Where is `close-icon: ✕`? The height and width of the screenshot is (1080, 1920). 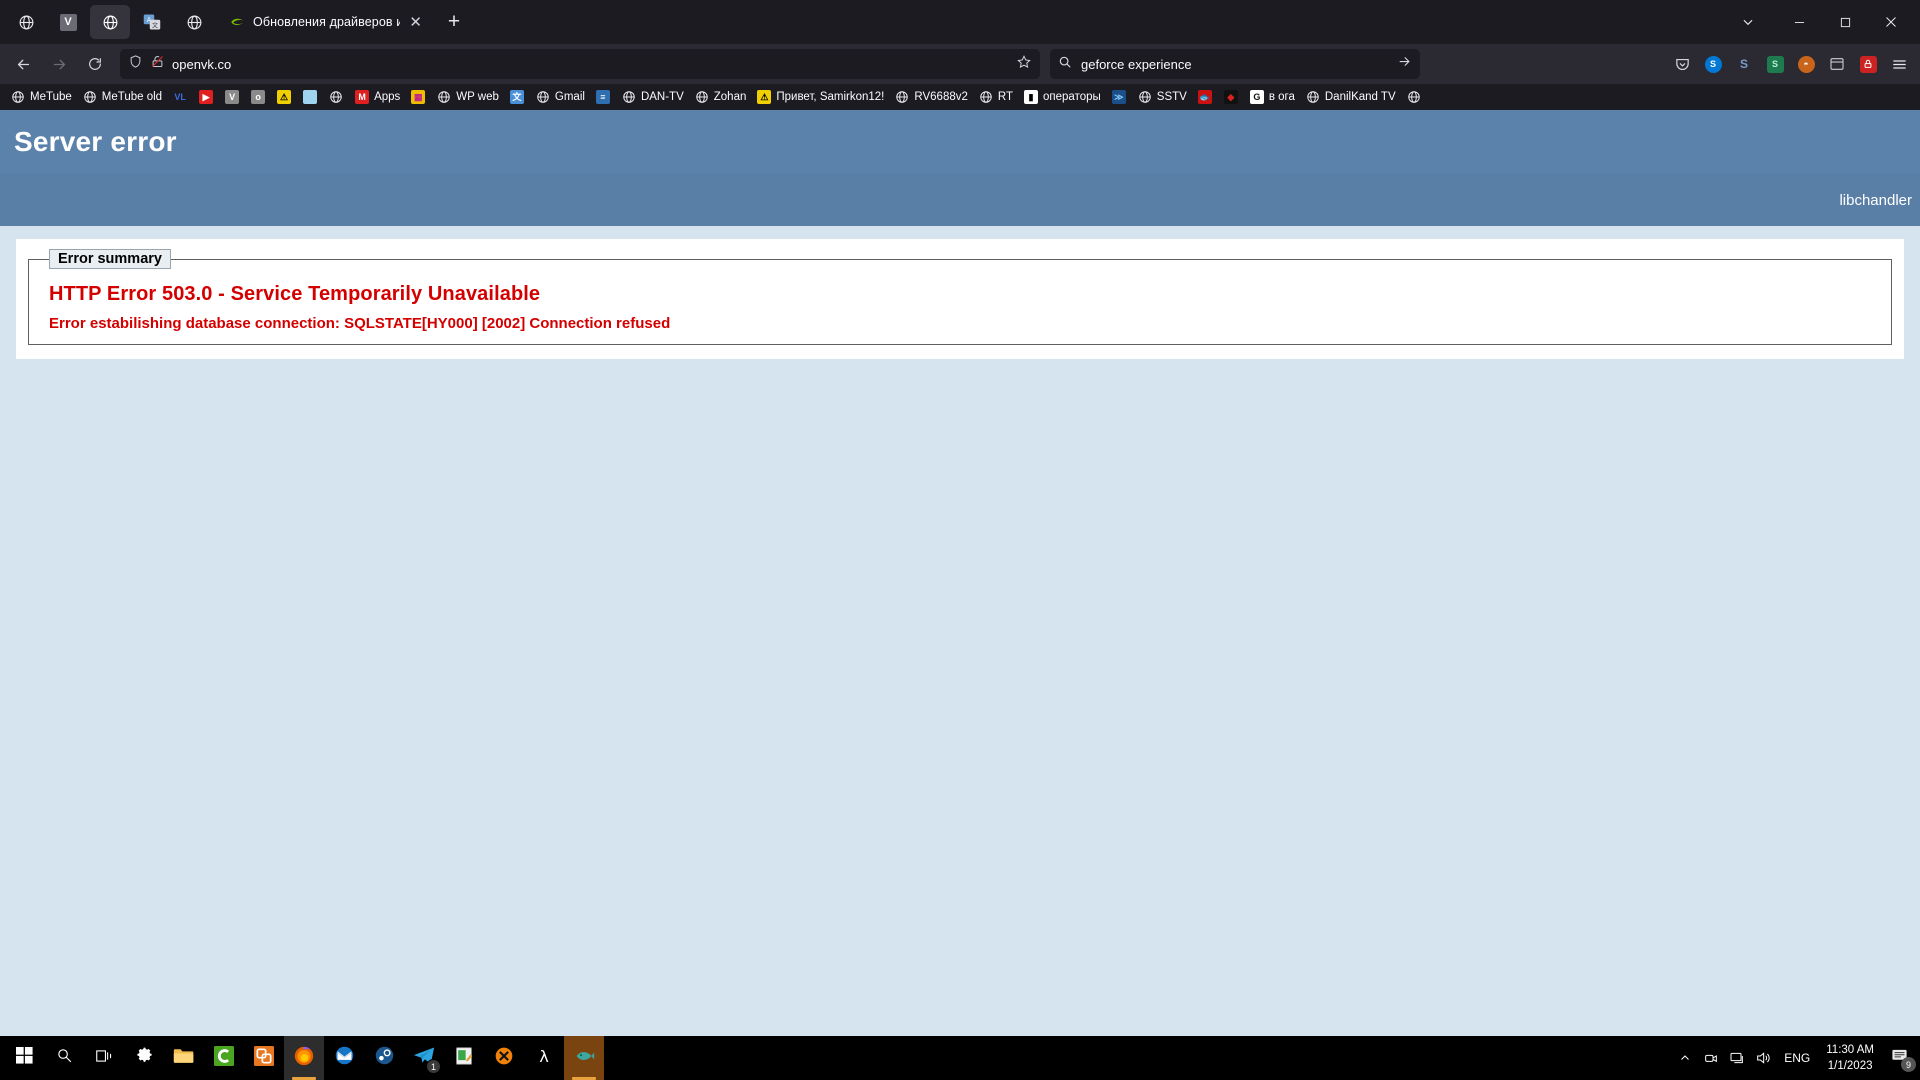
close-icon: ✕ is located at coordinates (415, 22).